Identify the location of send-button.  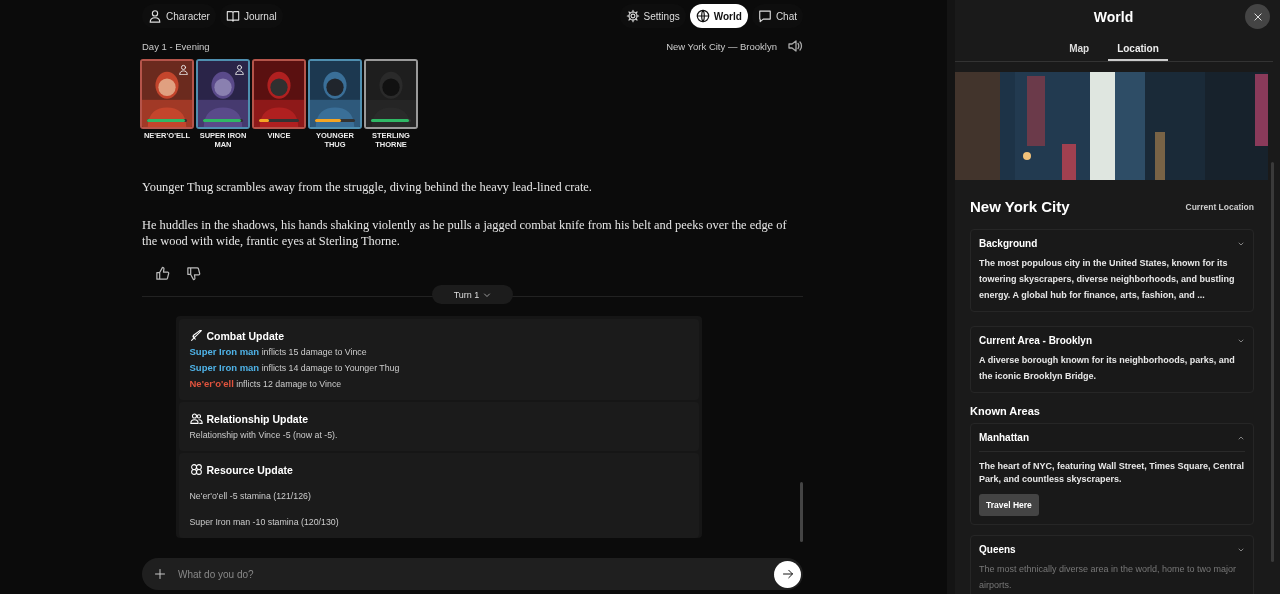
(787, 574).